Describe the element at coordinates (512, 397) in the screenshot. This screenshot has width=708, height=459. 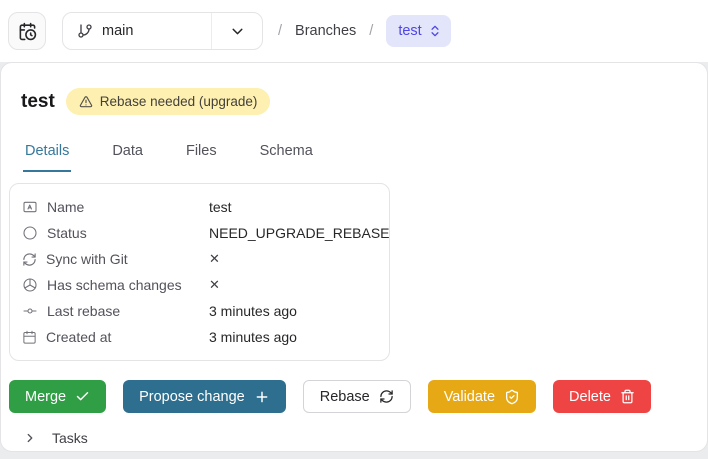
I see `shield-check-icon` at that location.